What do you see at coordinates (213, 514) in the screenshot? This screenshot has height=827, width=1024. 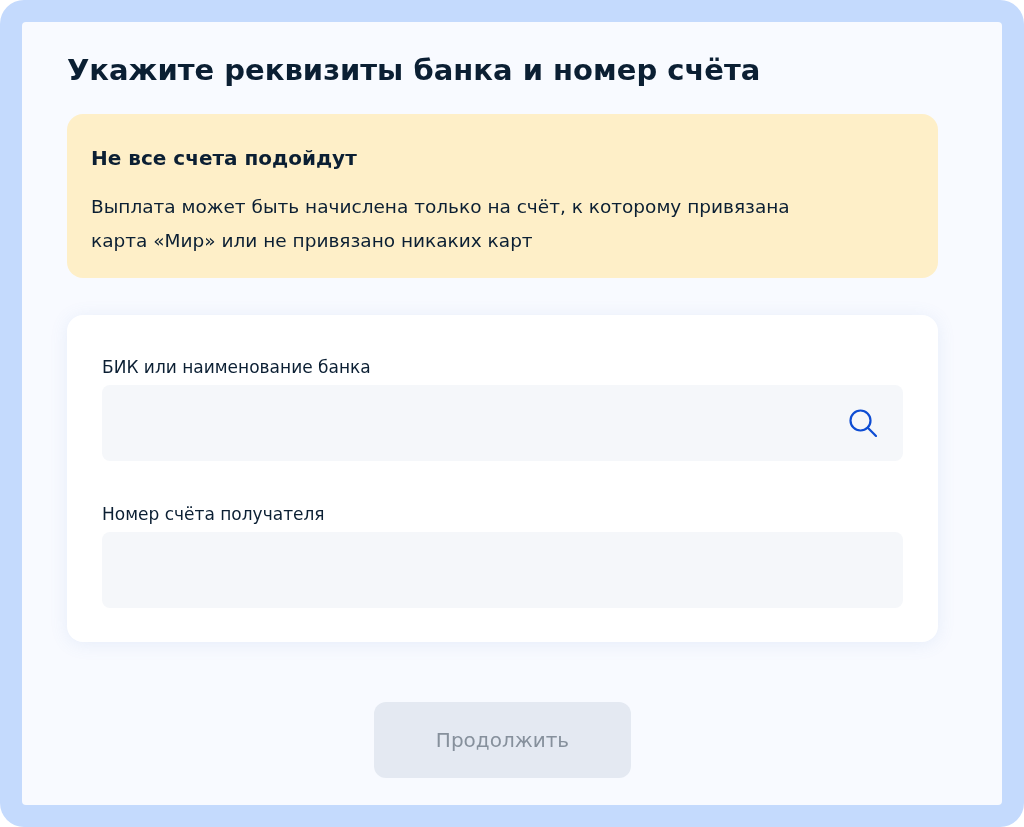 I see `field-label: Номер счёта получателя` at bounding box center [213, 514].